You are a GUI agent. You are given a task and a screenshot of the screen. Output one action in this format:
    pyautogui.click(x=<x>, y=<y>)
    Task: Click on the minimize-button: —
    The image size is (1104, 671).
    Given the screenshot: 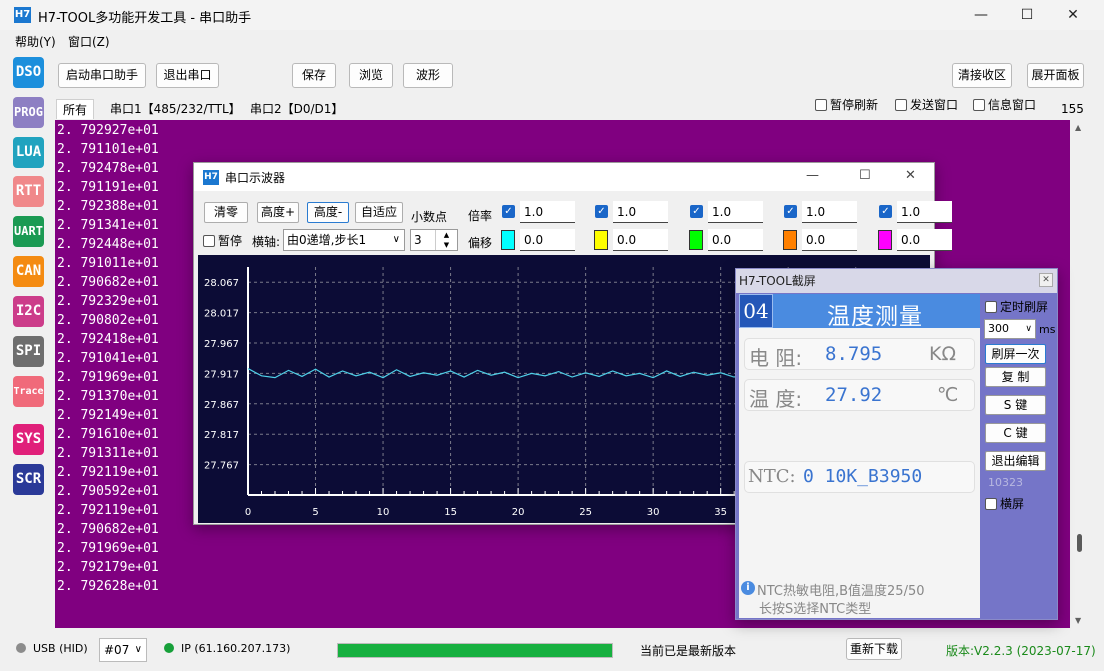 What is the action you would take?
    pyautogui.click(x=981, y=15)
    